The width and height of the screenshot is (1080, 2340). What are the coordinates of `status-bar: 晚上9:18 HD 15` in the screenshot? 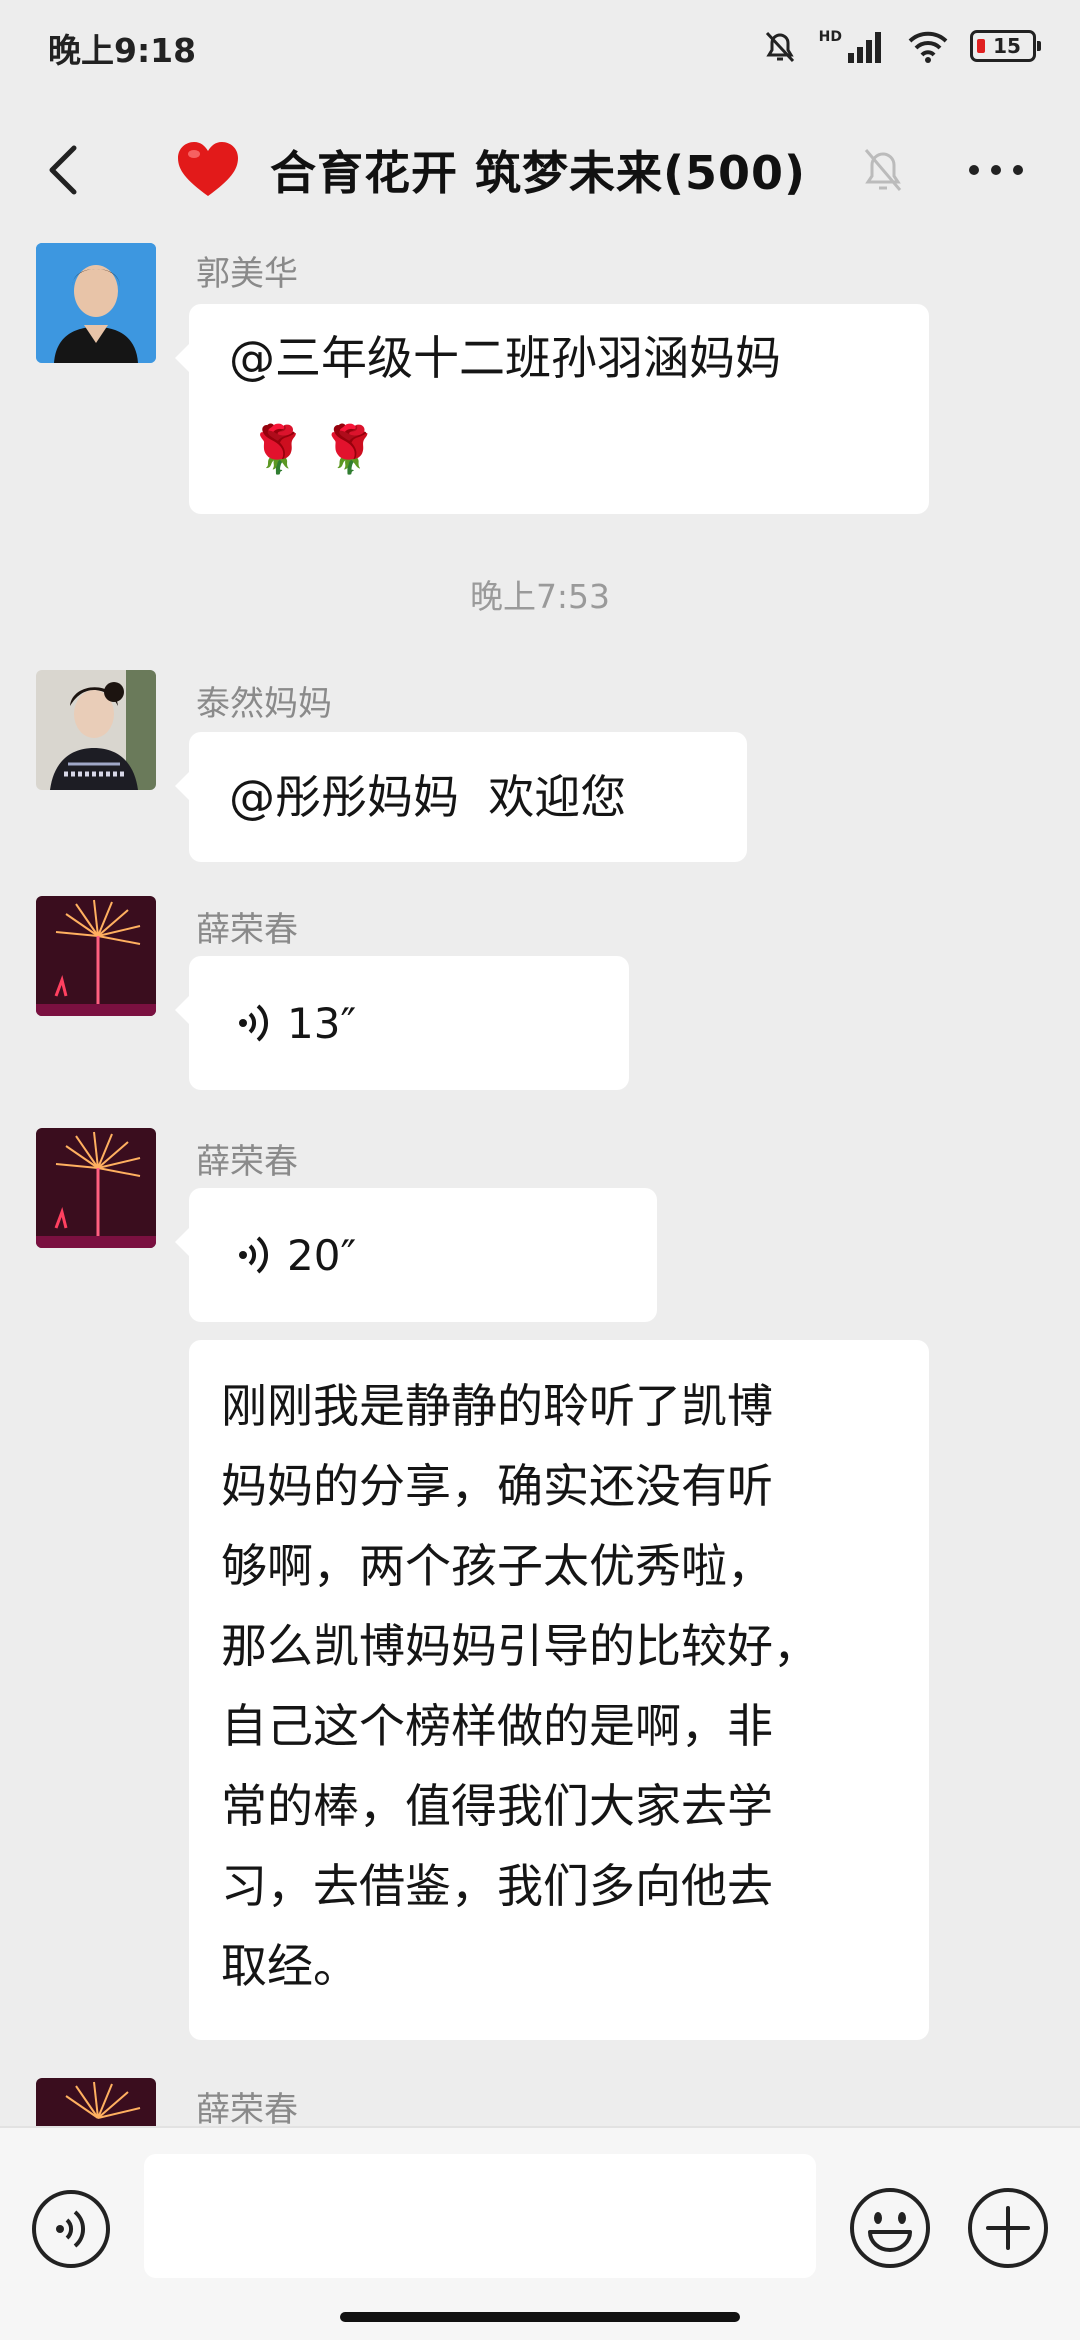 It's located at (540, 46).